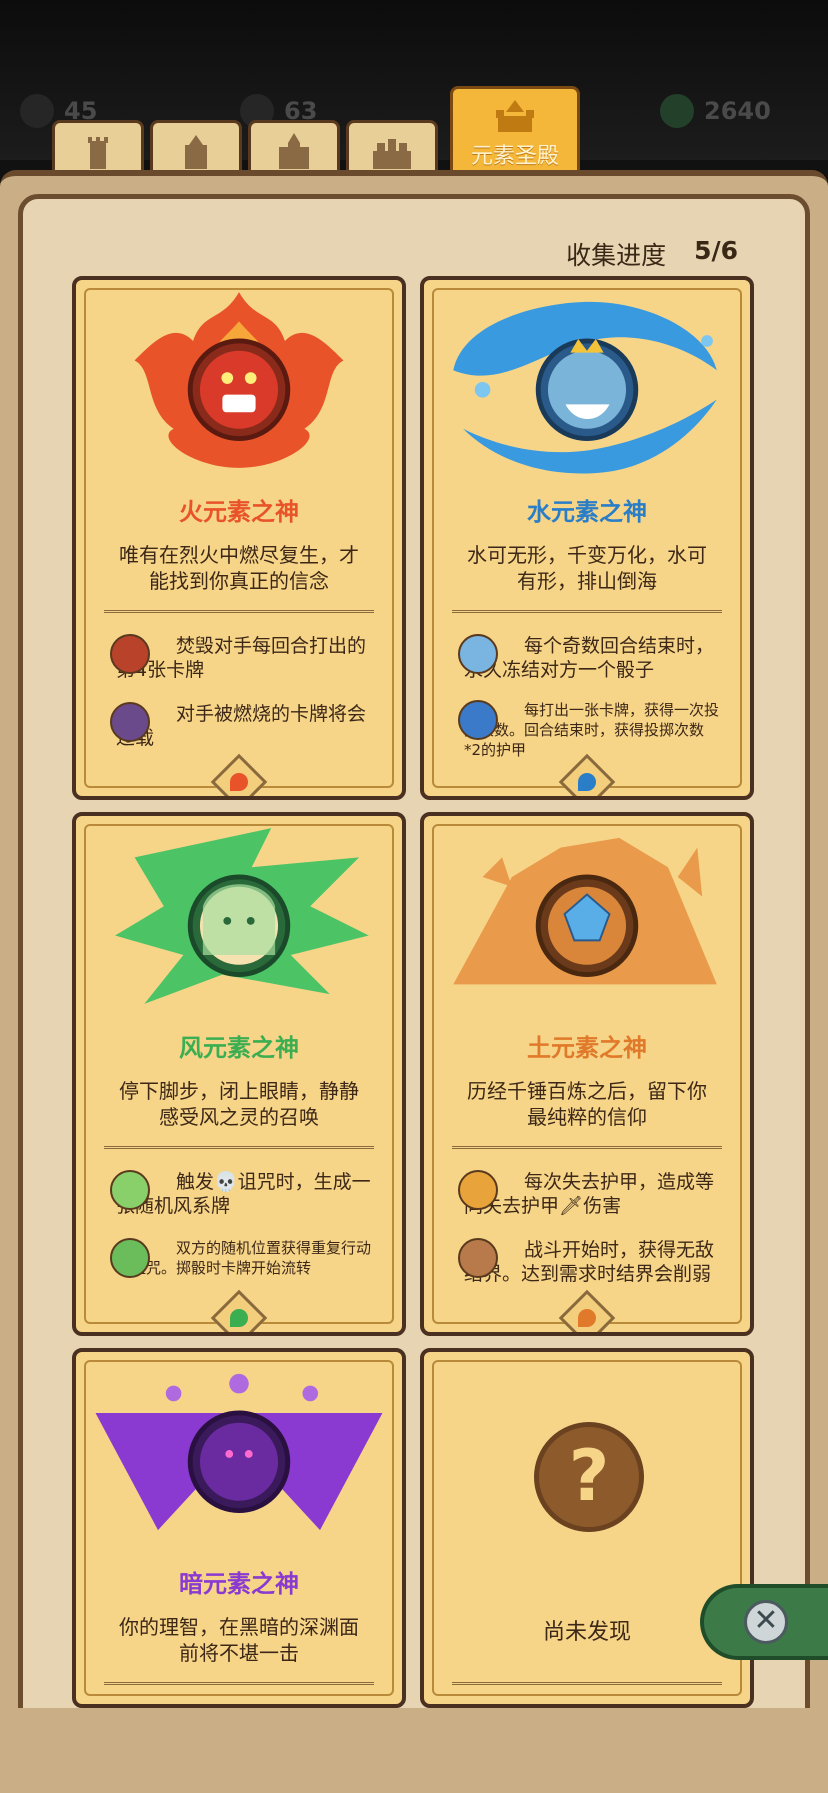 This screenshot has height=1793, width=828. I want to click on card-title: 风元素之神, so click(239, 1048).